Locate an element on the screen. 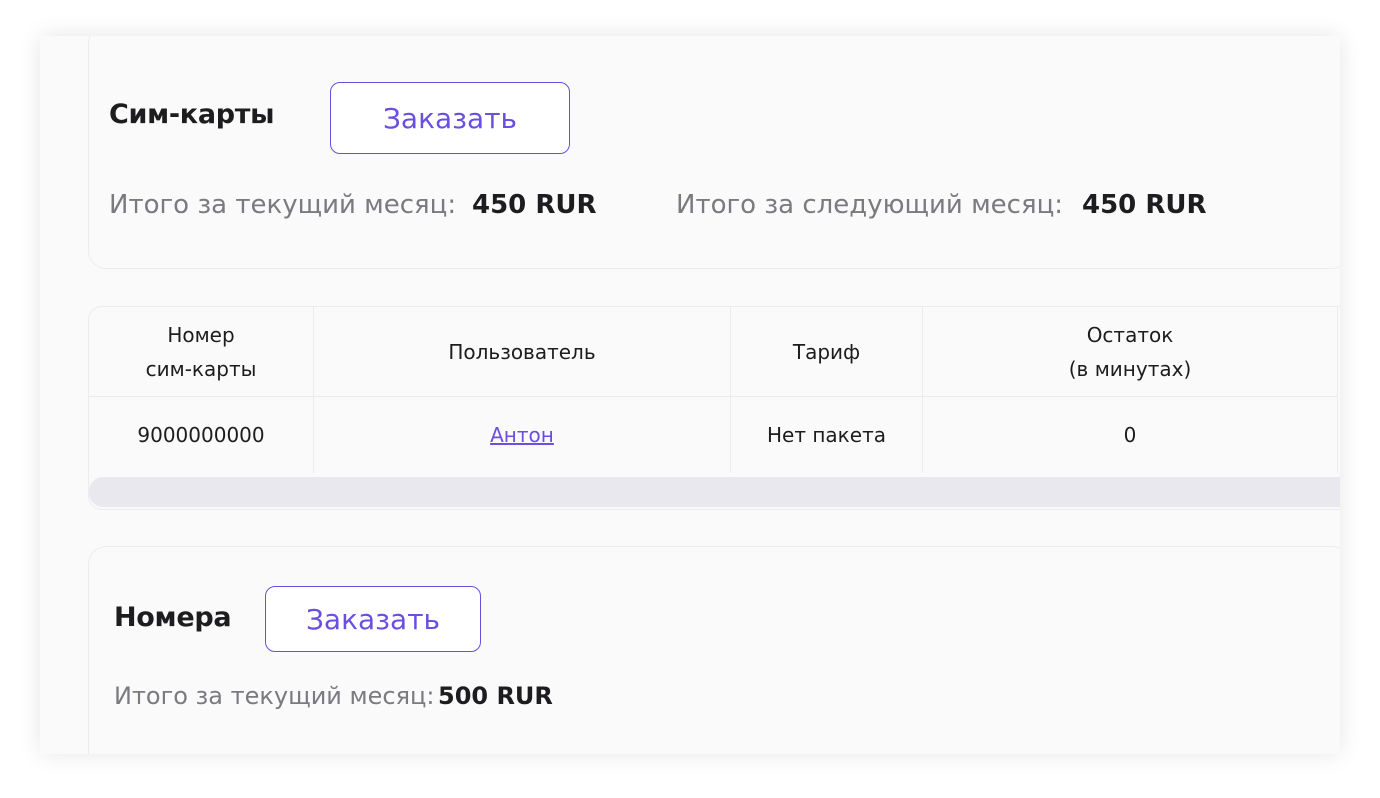 This screenshot has width=1380, height=798. order-sim-button: Заказать is located at coordinates (450, 118).